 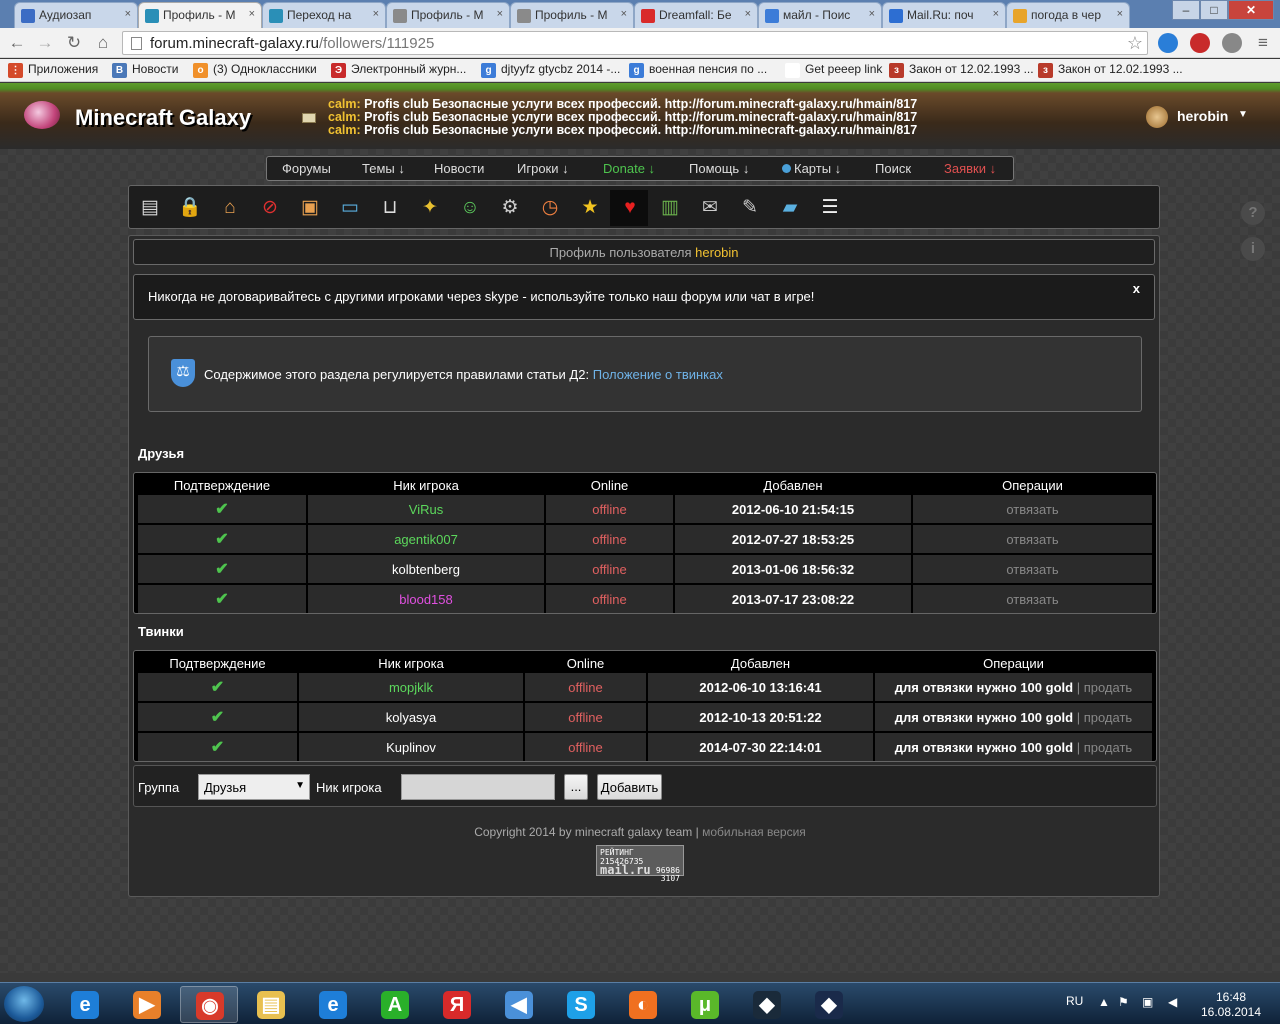 I want to click on speaker-taskbar-button: ◀, so click(x=519, y=1004).